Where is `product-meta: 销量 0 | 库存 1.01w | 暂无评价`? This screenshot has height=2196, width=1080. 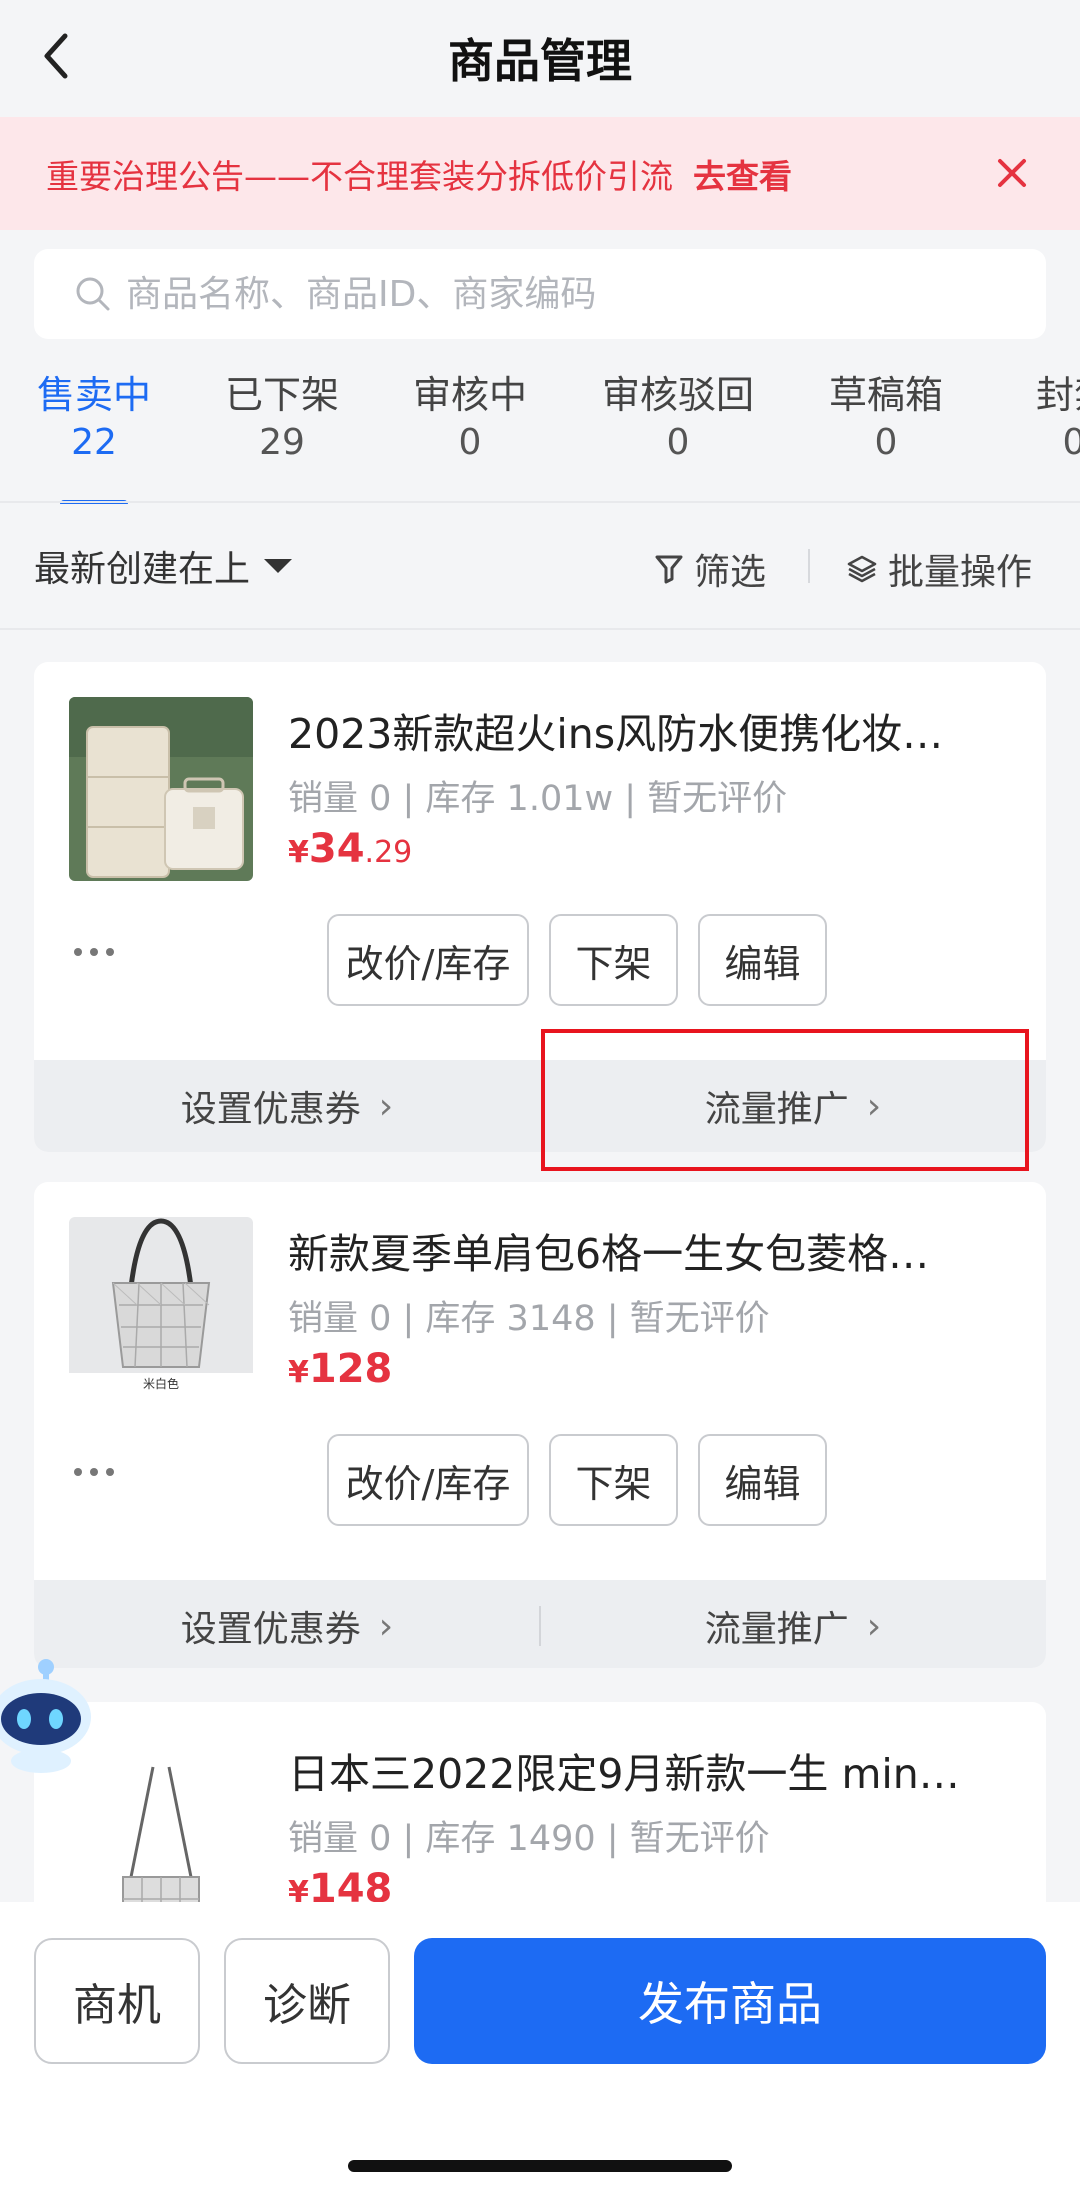
product-meta: 销量 0 | 库存 1.01w | 暂无评价 is located at coordinates (538, 799).